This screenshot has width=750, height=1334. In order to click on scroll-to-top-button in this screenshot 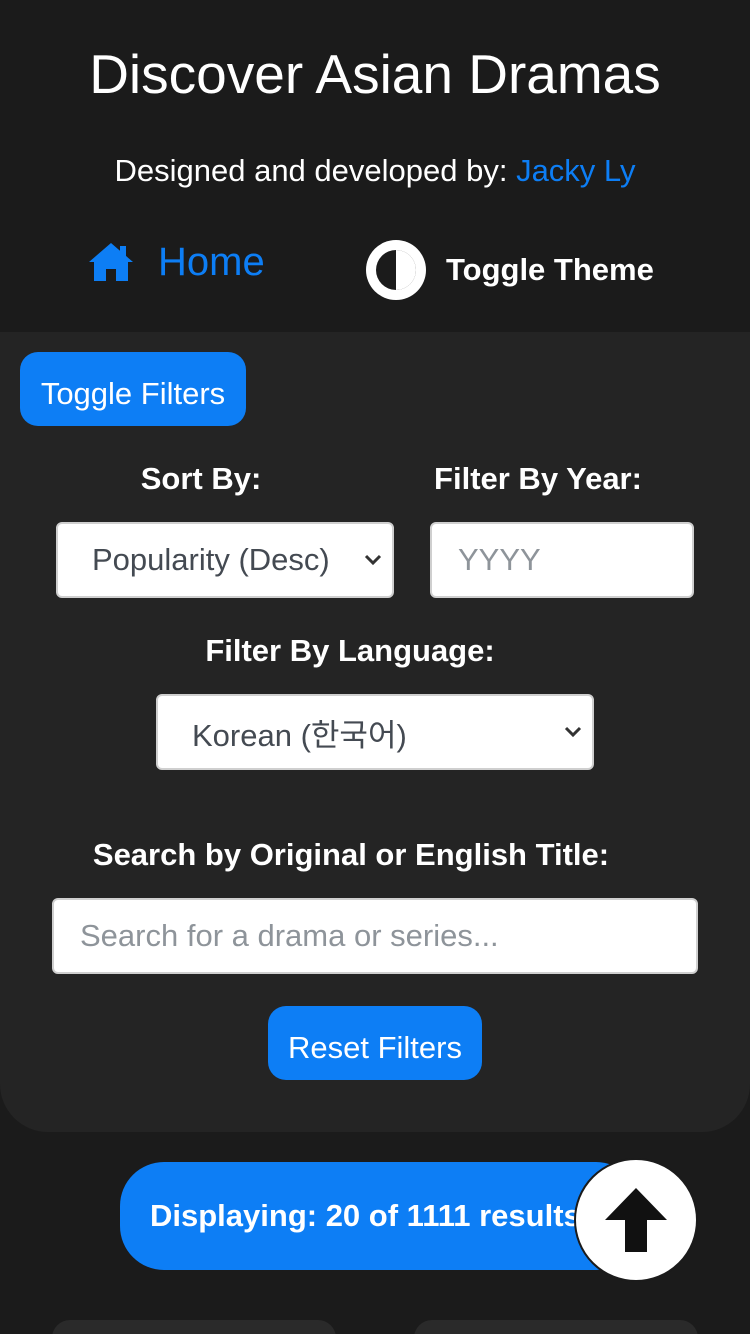, I will do `click(636, 1220)`.